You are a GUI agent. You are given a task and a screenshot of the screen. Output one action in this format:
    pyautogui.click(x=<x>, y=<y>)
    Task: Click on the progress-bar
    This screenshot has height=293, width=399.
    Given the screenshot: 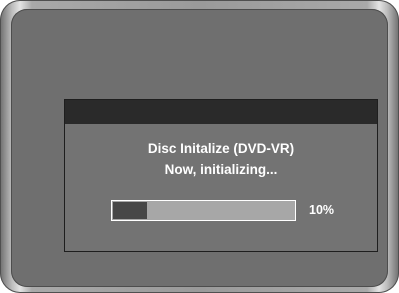 What is the action you would take?
    pyautogui.click(x=203, y=210)
    